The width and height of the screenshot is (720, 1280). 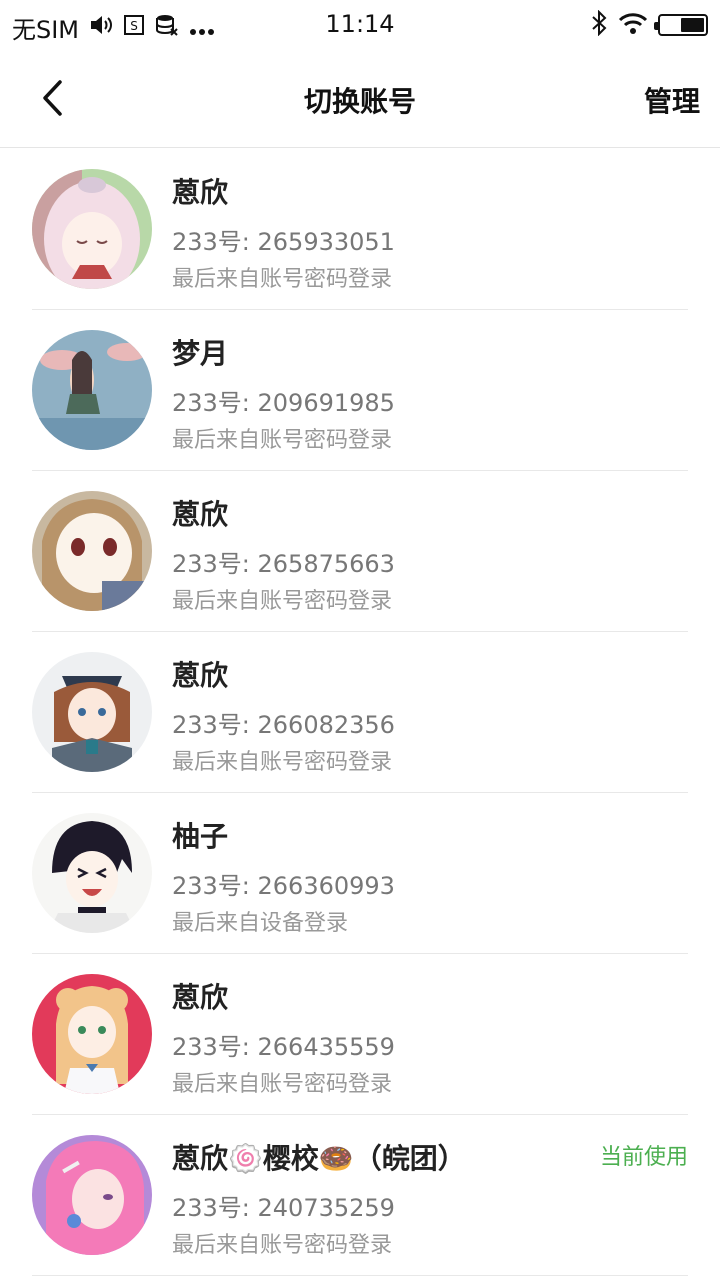 I want to click on nav-bar: 切换账号 管理, so click(x=360, y=99).